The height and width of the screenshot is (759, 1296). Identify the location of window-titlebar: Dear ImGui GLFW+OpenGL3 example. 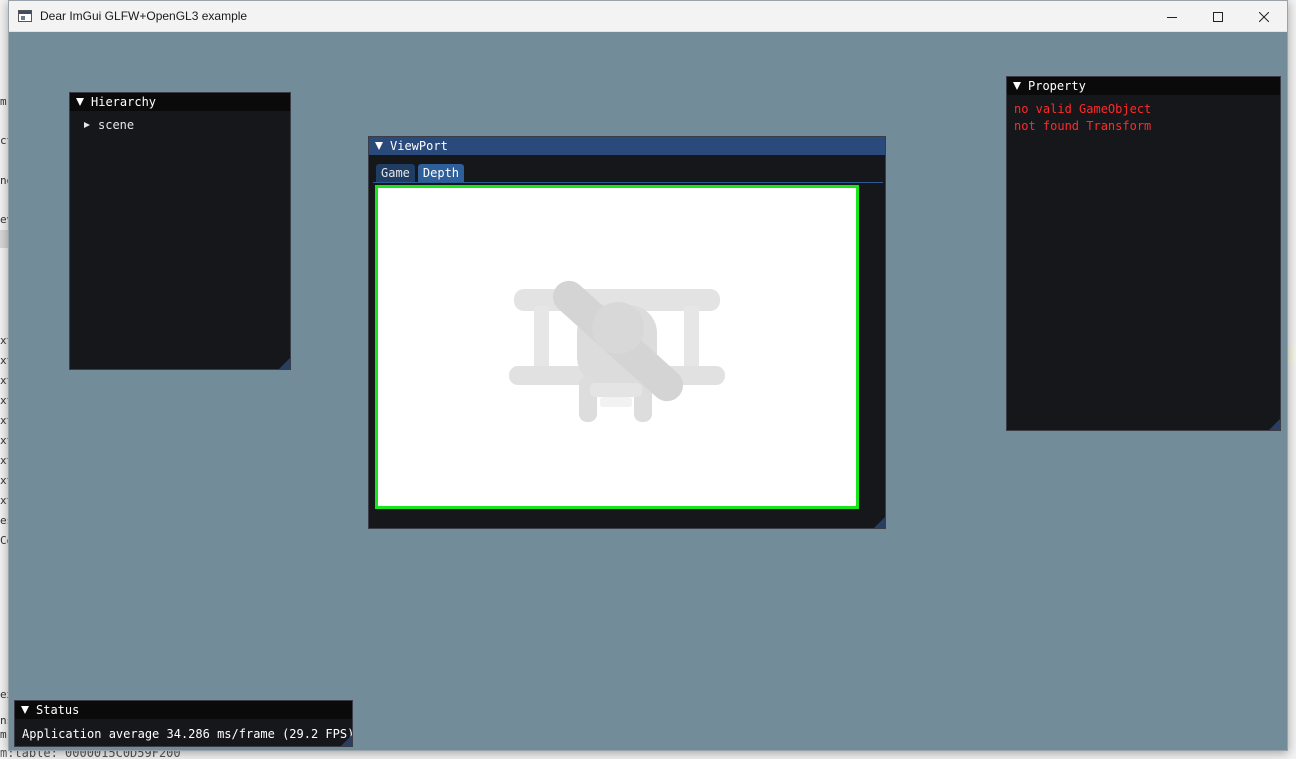
(648, 16).